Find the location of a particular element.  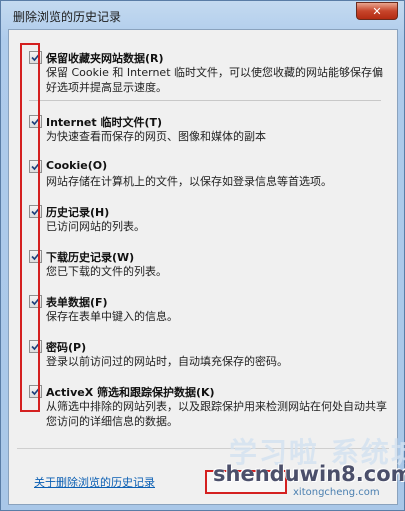

divider is located at coordinates (205, 100).